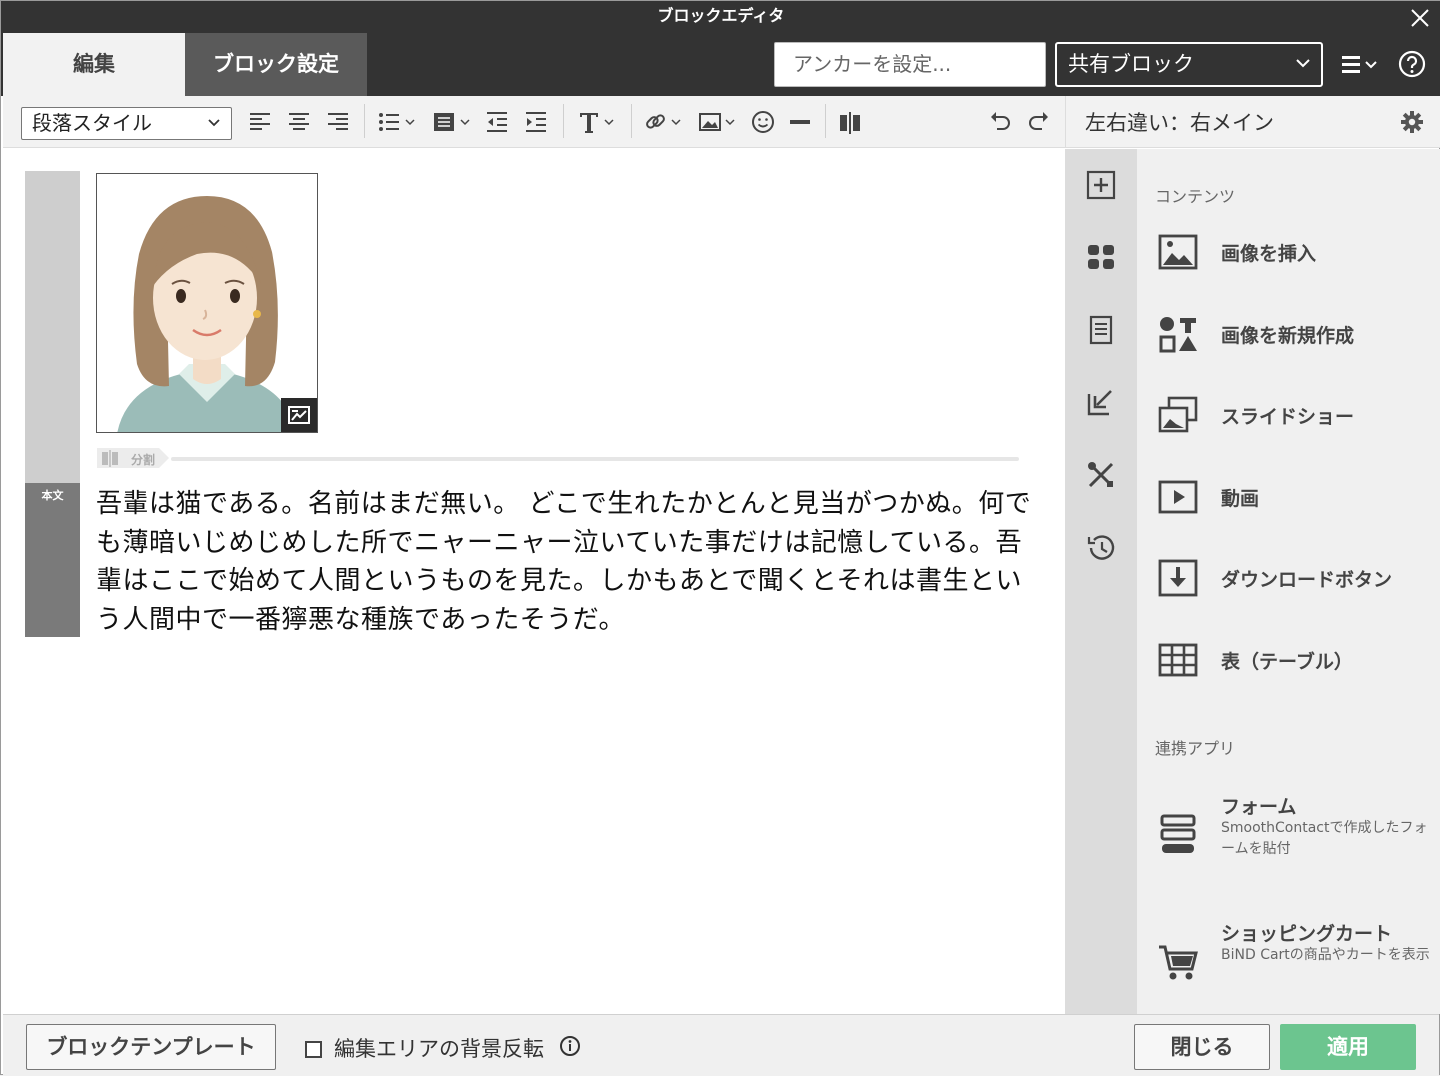 Image resolution: width=1440 pixels, height=1076 pixels. What do you see at coordinates (570, 1046) in the screenshot?
I see `info-icon` at bounding box center [570, 1046].